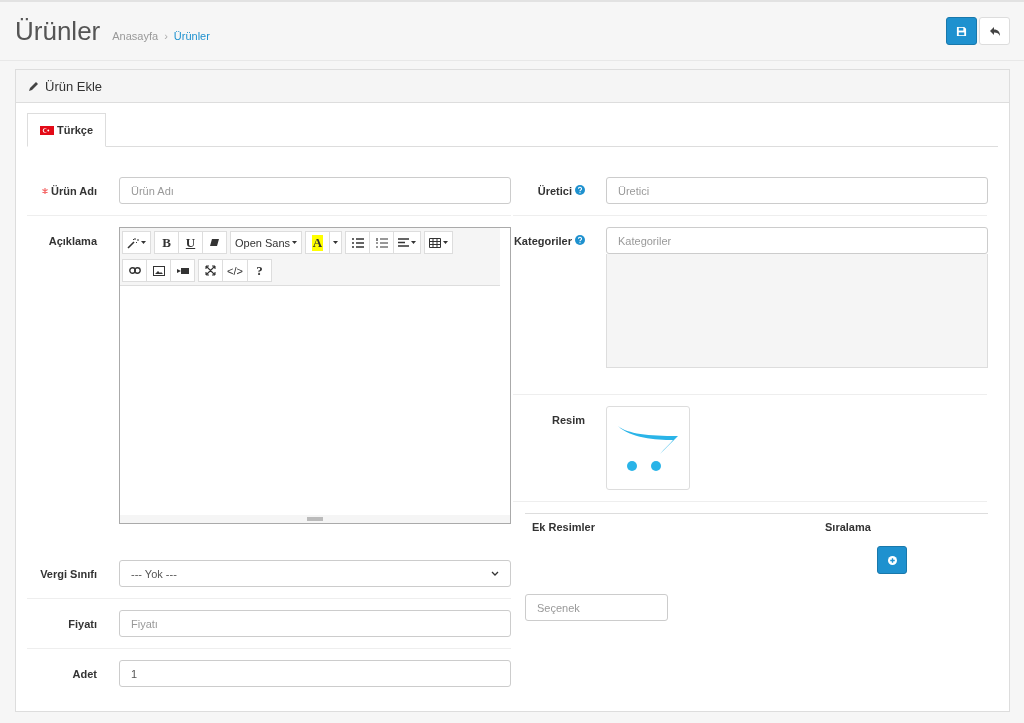 The width and height of the screenshot is (1024, 723). Describe the element at coordinates (44, 191) in the screenshot. I see `required-asterisk-icon` at that location.